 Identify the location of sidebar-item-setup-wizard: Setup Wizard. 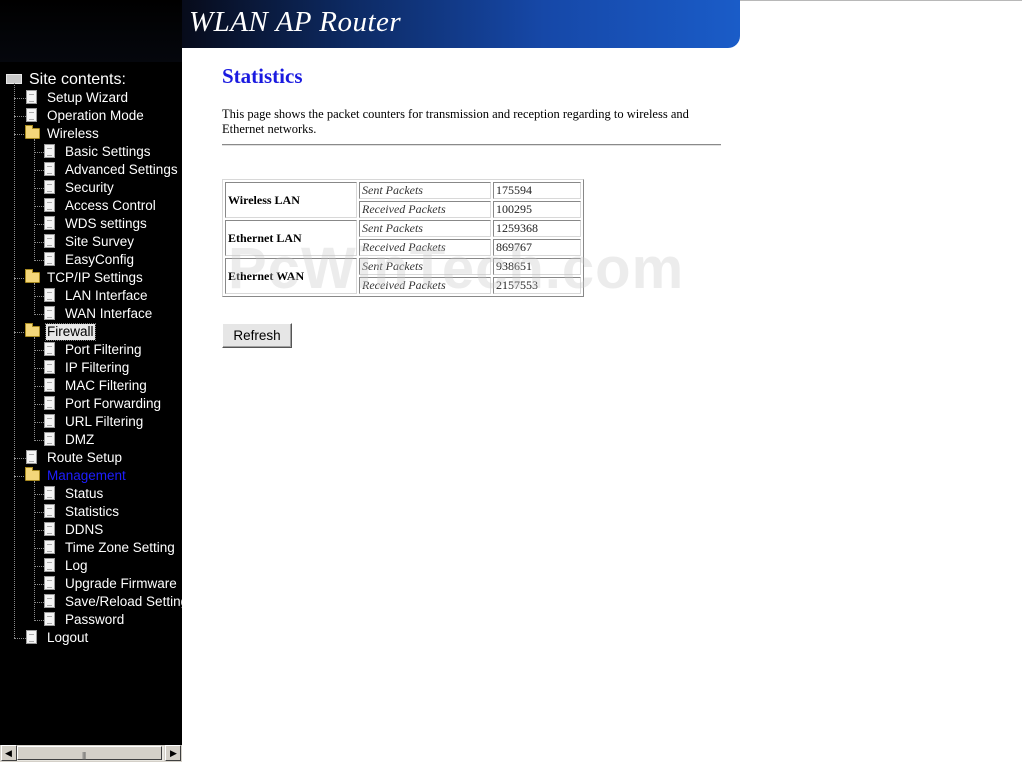
(91, 98).